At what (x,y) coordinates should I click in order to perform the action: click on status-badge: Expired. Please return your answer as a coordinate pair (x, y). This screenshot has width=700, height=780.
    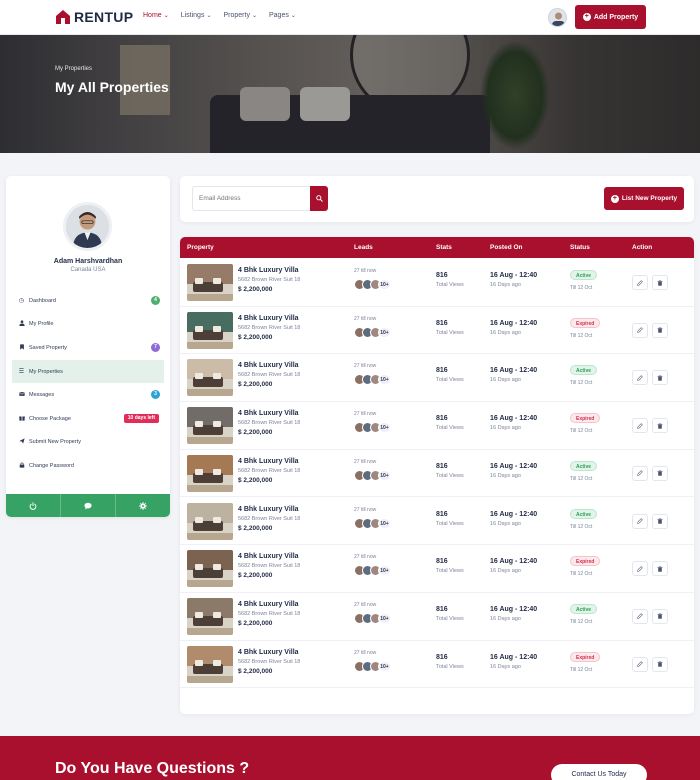
    Looking at the image, I should click on (585, 656).